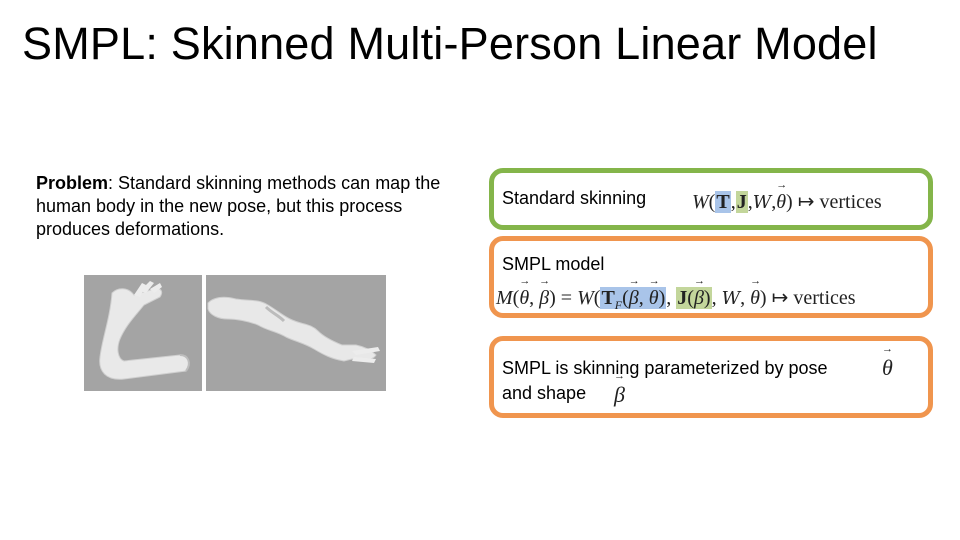  What do you see at coordinates (72, 183) in the screenshot?
I see `problem-label: Problem` at bounding box center [72, 183].